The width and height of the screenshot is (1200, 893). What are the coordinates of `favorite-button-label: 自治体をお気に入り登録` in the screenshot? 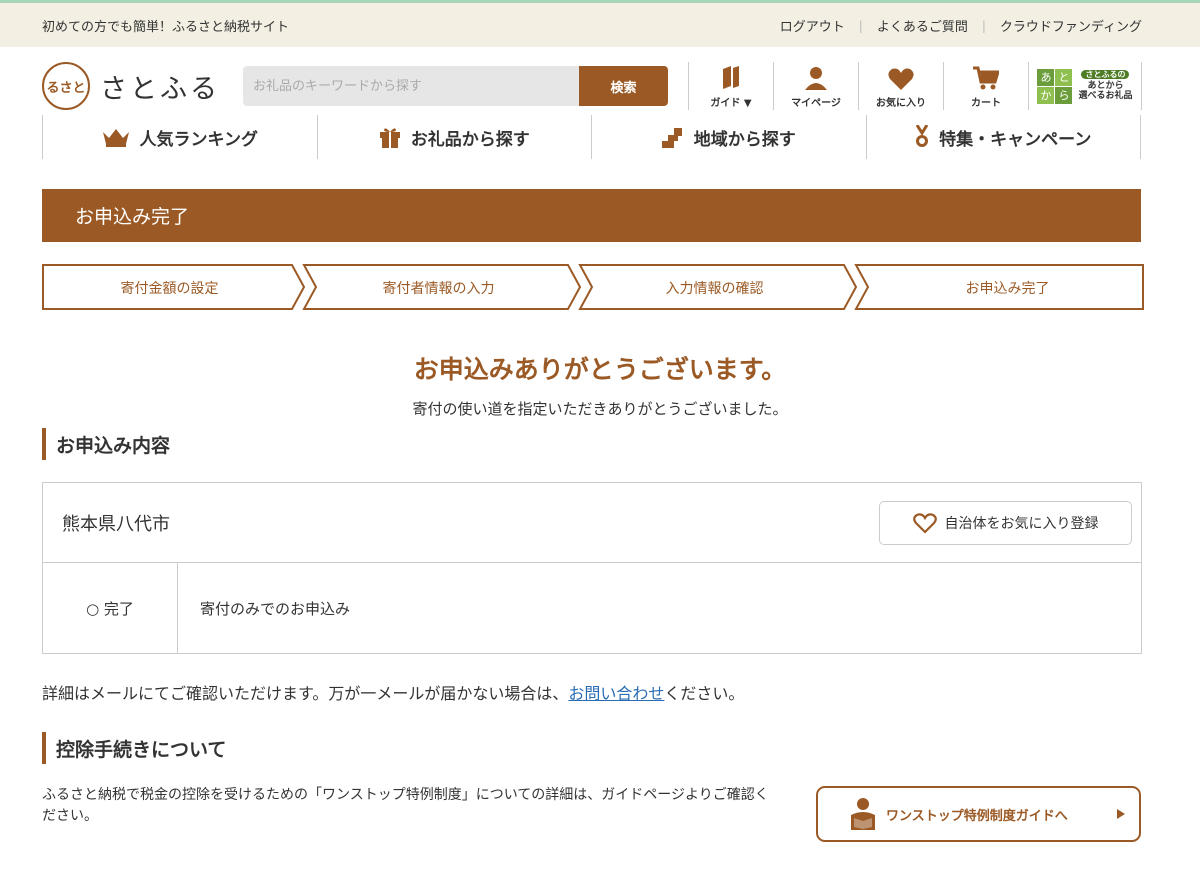 It's located at (1021, 524).